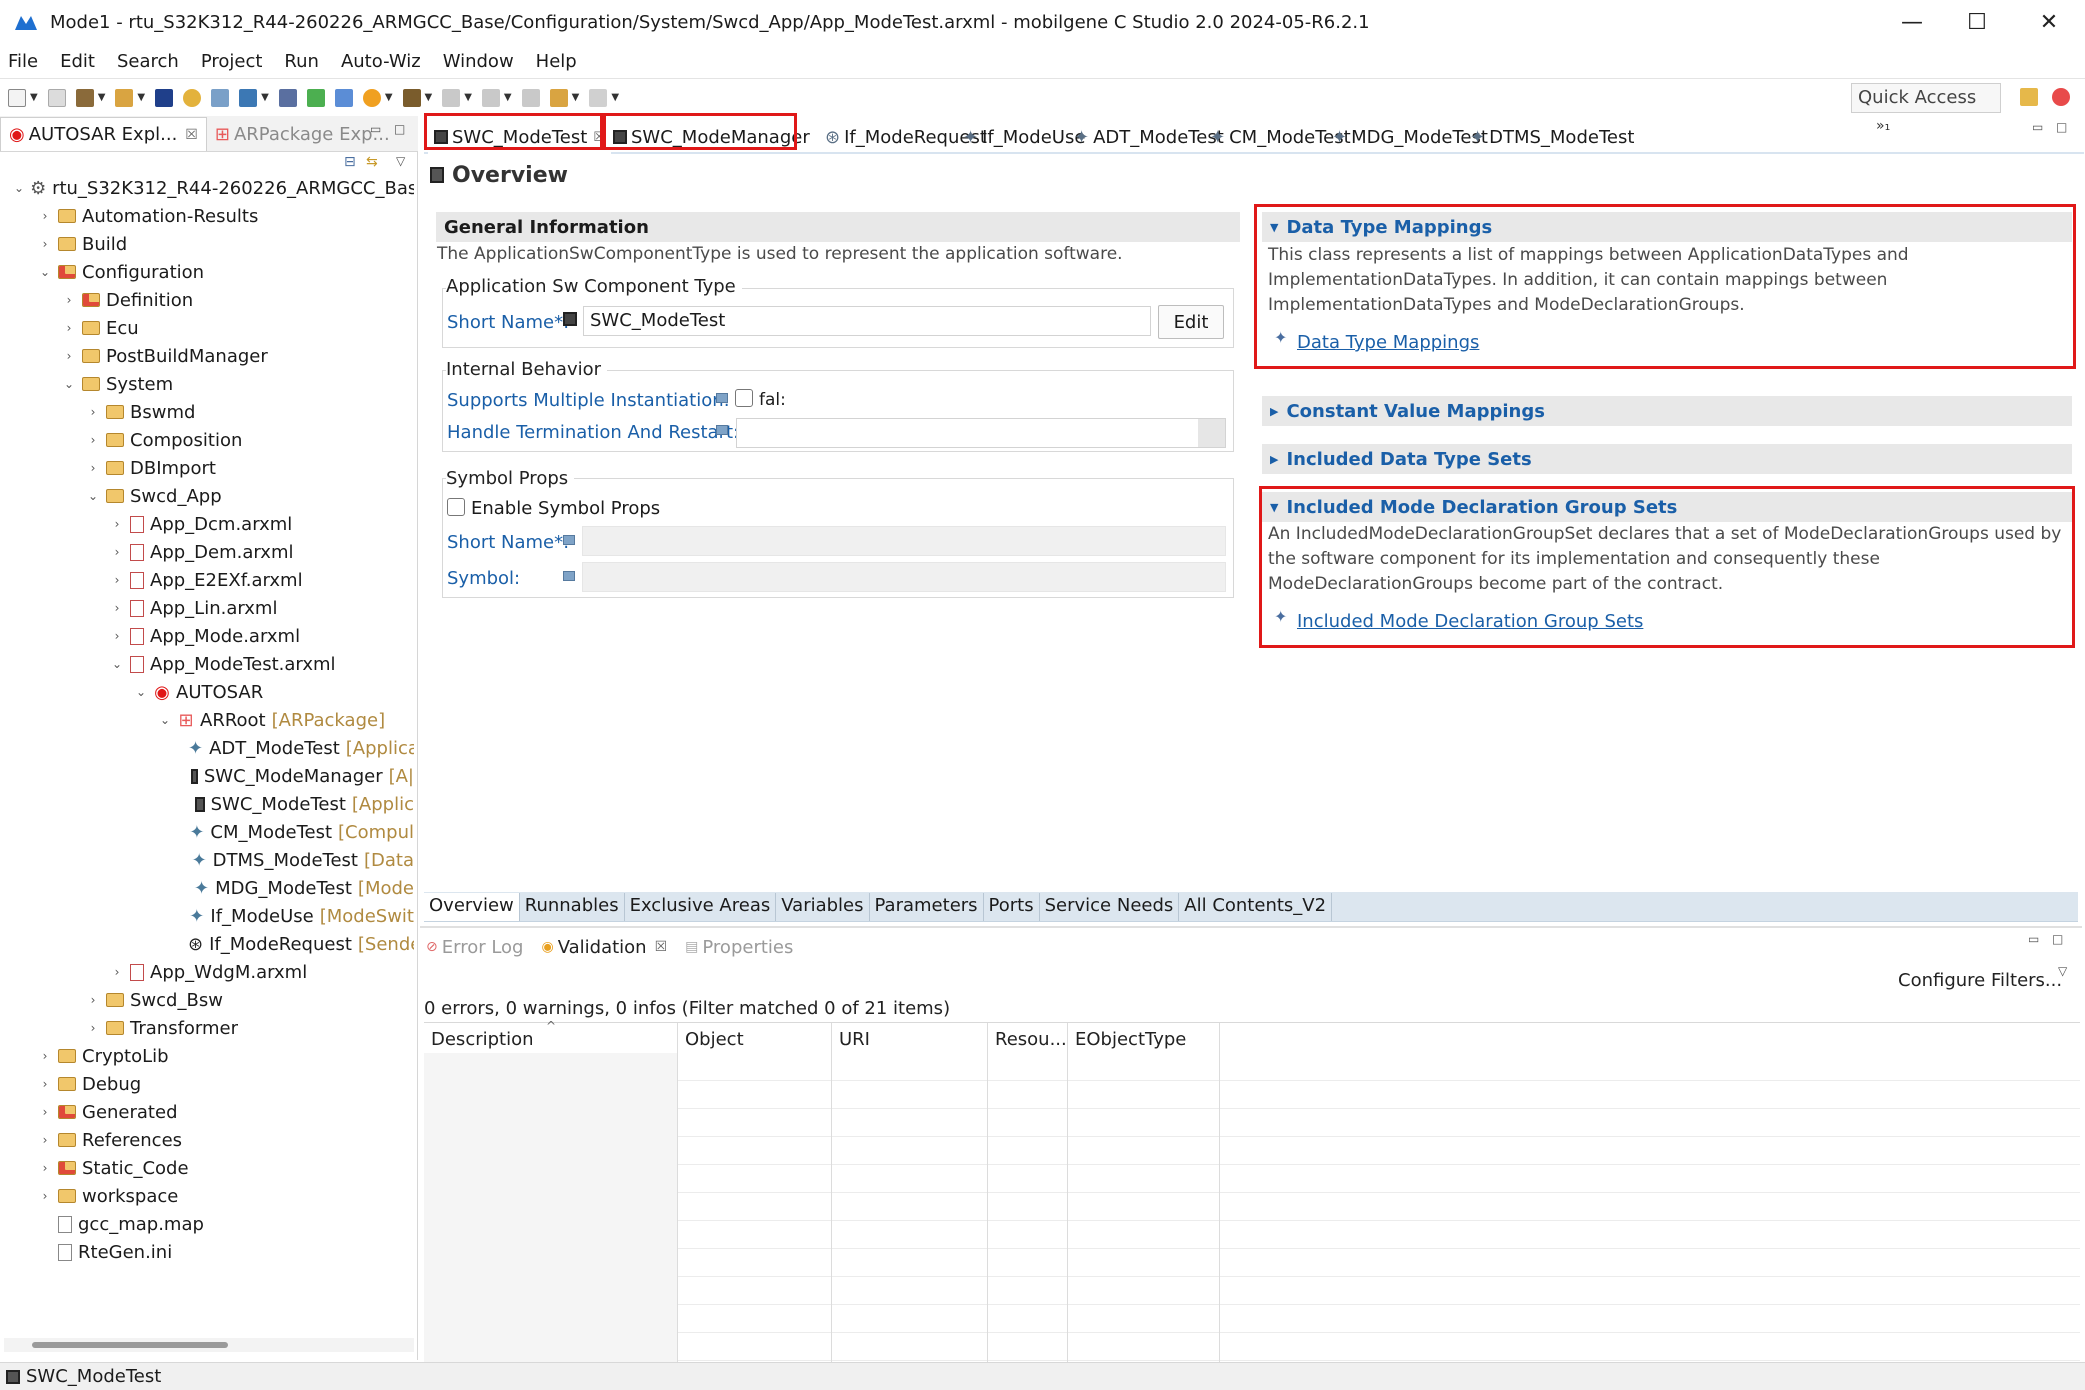  Describe the element at coordinates (84, 97) in the screenshot. I see `build-icon` at that location.